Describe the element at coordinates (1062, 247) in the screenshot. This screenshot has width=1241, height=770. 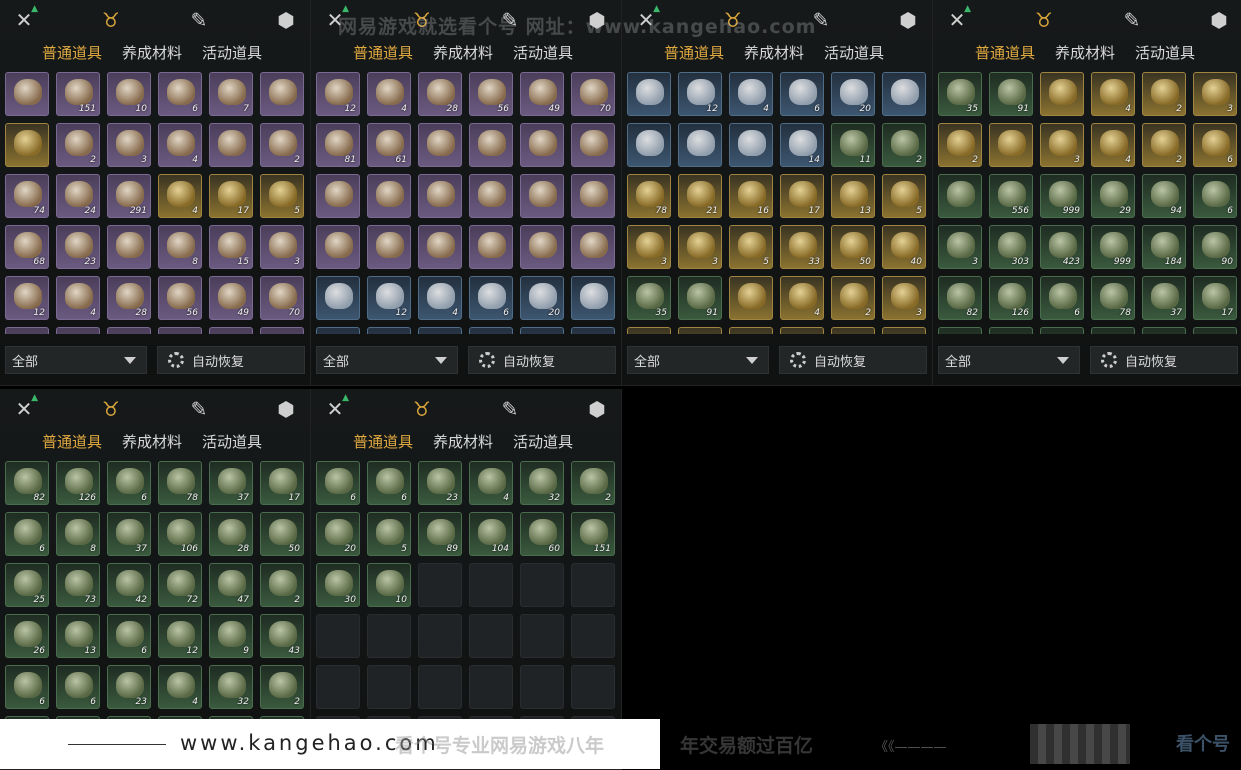
I see `item-slot: 423` at that location.